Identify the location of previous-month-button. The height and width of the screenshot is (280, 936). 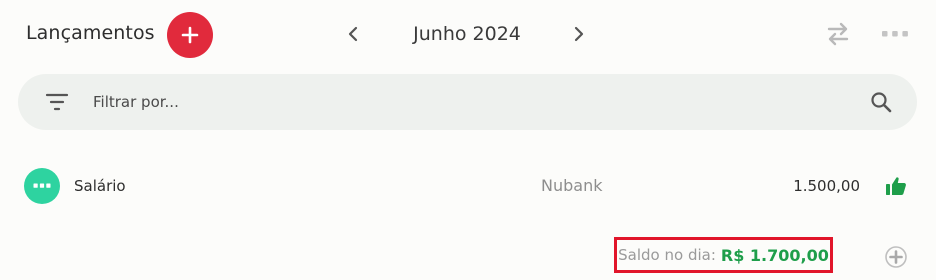
(353, 34).